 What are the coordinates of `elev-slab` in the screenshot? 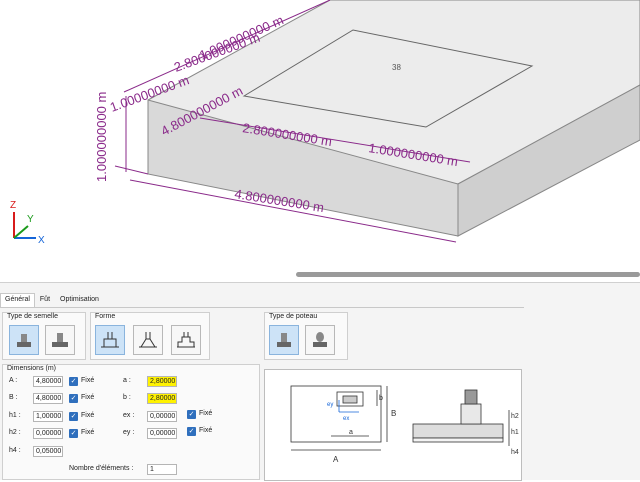 It's located at (458, 431).